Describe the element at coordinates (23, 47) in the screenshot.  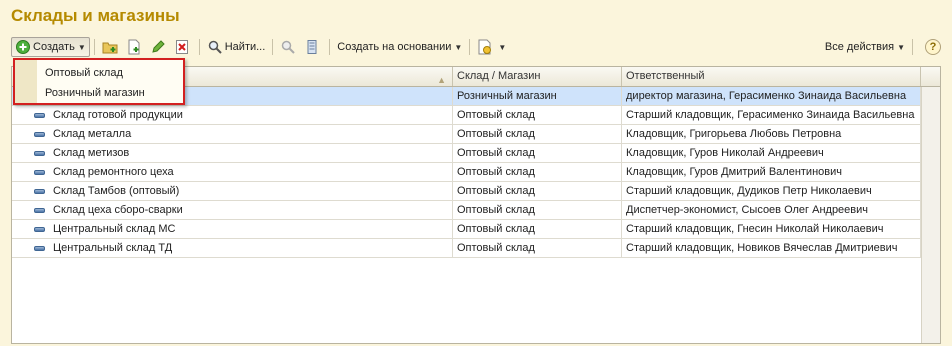
I see `add-circle-icon` at that location.